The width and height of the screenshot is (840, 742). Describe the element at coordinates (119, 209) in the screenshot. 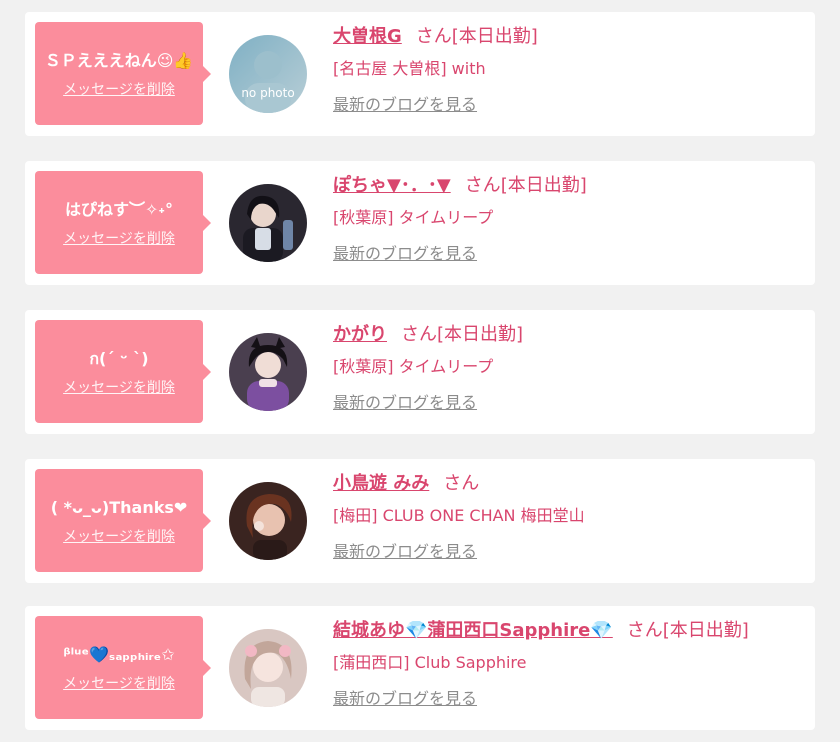

I see `message-text: はぴねす︶✧˖°` at that location.